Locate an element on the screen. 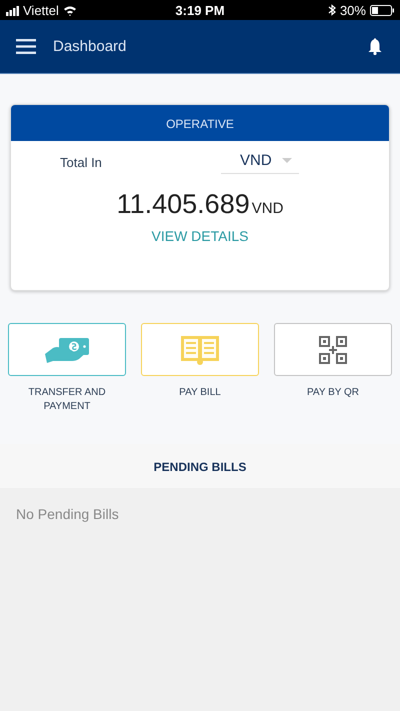  bluetooth-icon is located at coordinates (332, 10).